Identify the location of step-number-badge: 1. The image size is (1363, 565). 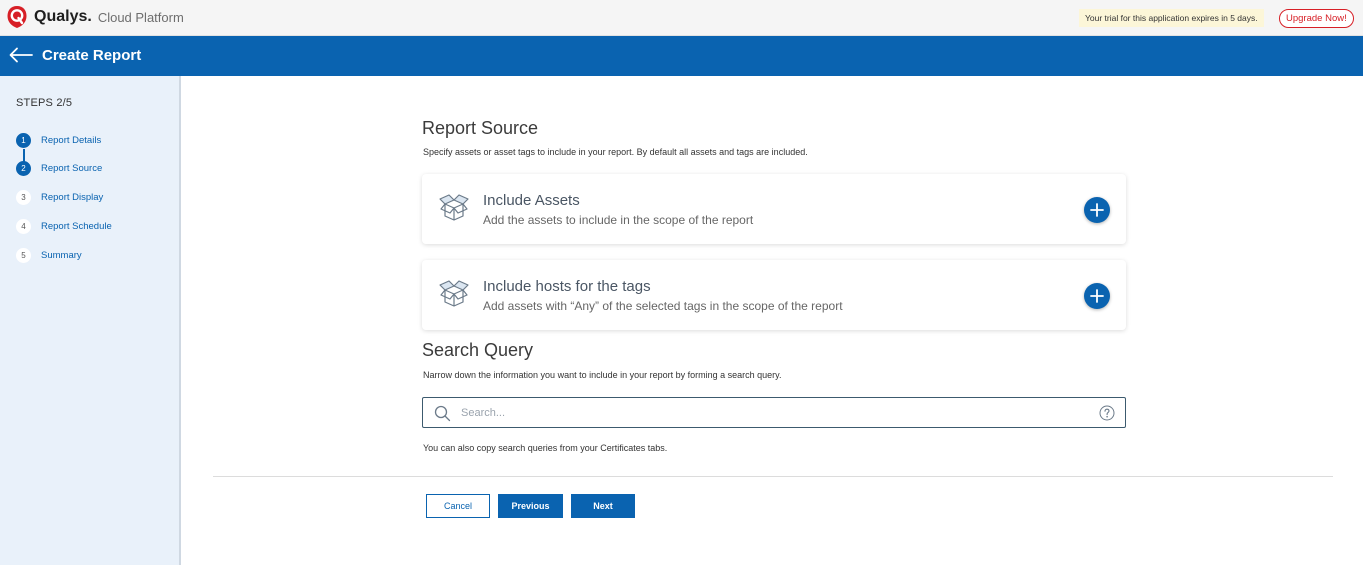
(23, 140).